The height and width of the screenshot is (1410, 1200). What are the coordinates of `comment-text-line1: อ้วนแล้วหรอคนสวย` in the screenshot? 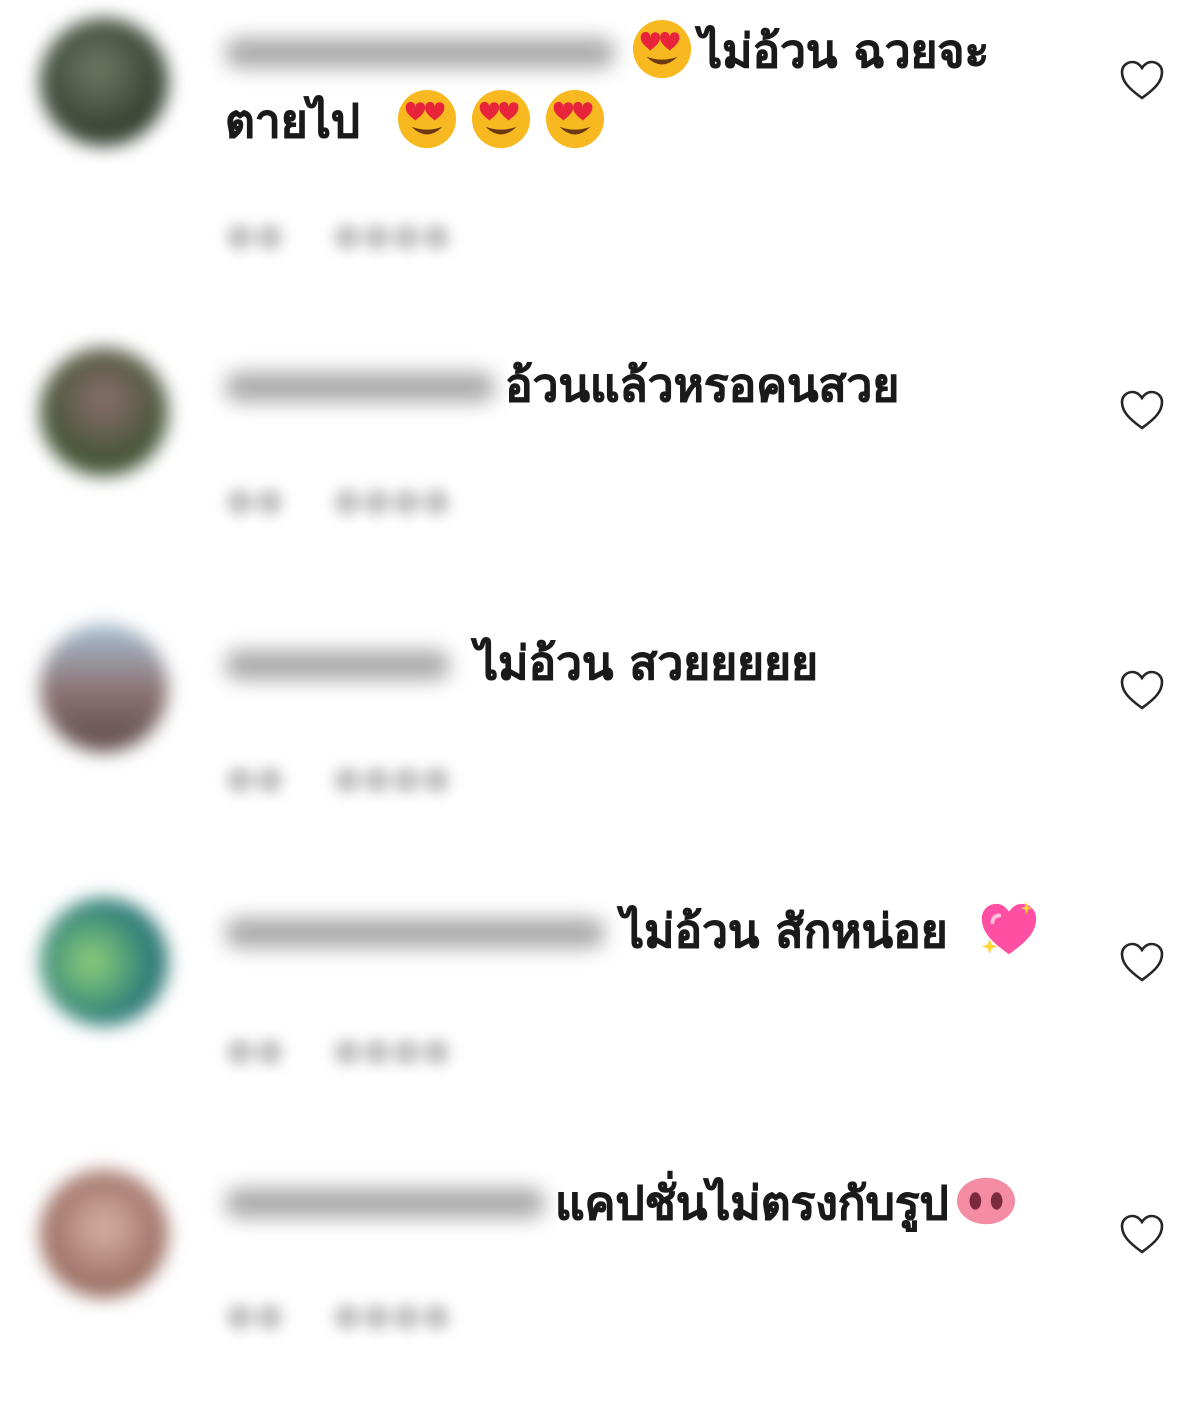 It's located at (702, 385).